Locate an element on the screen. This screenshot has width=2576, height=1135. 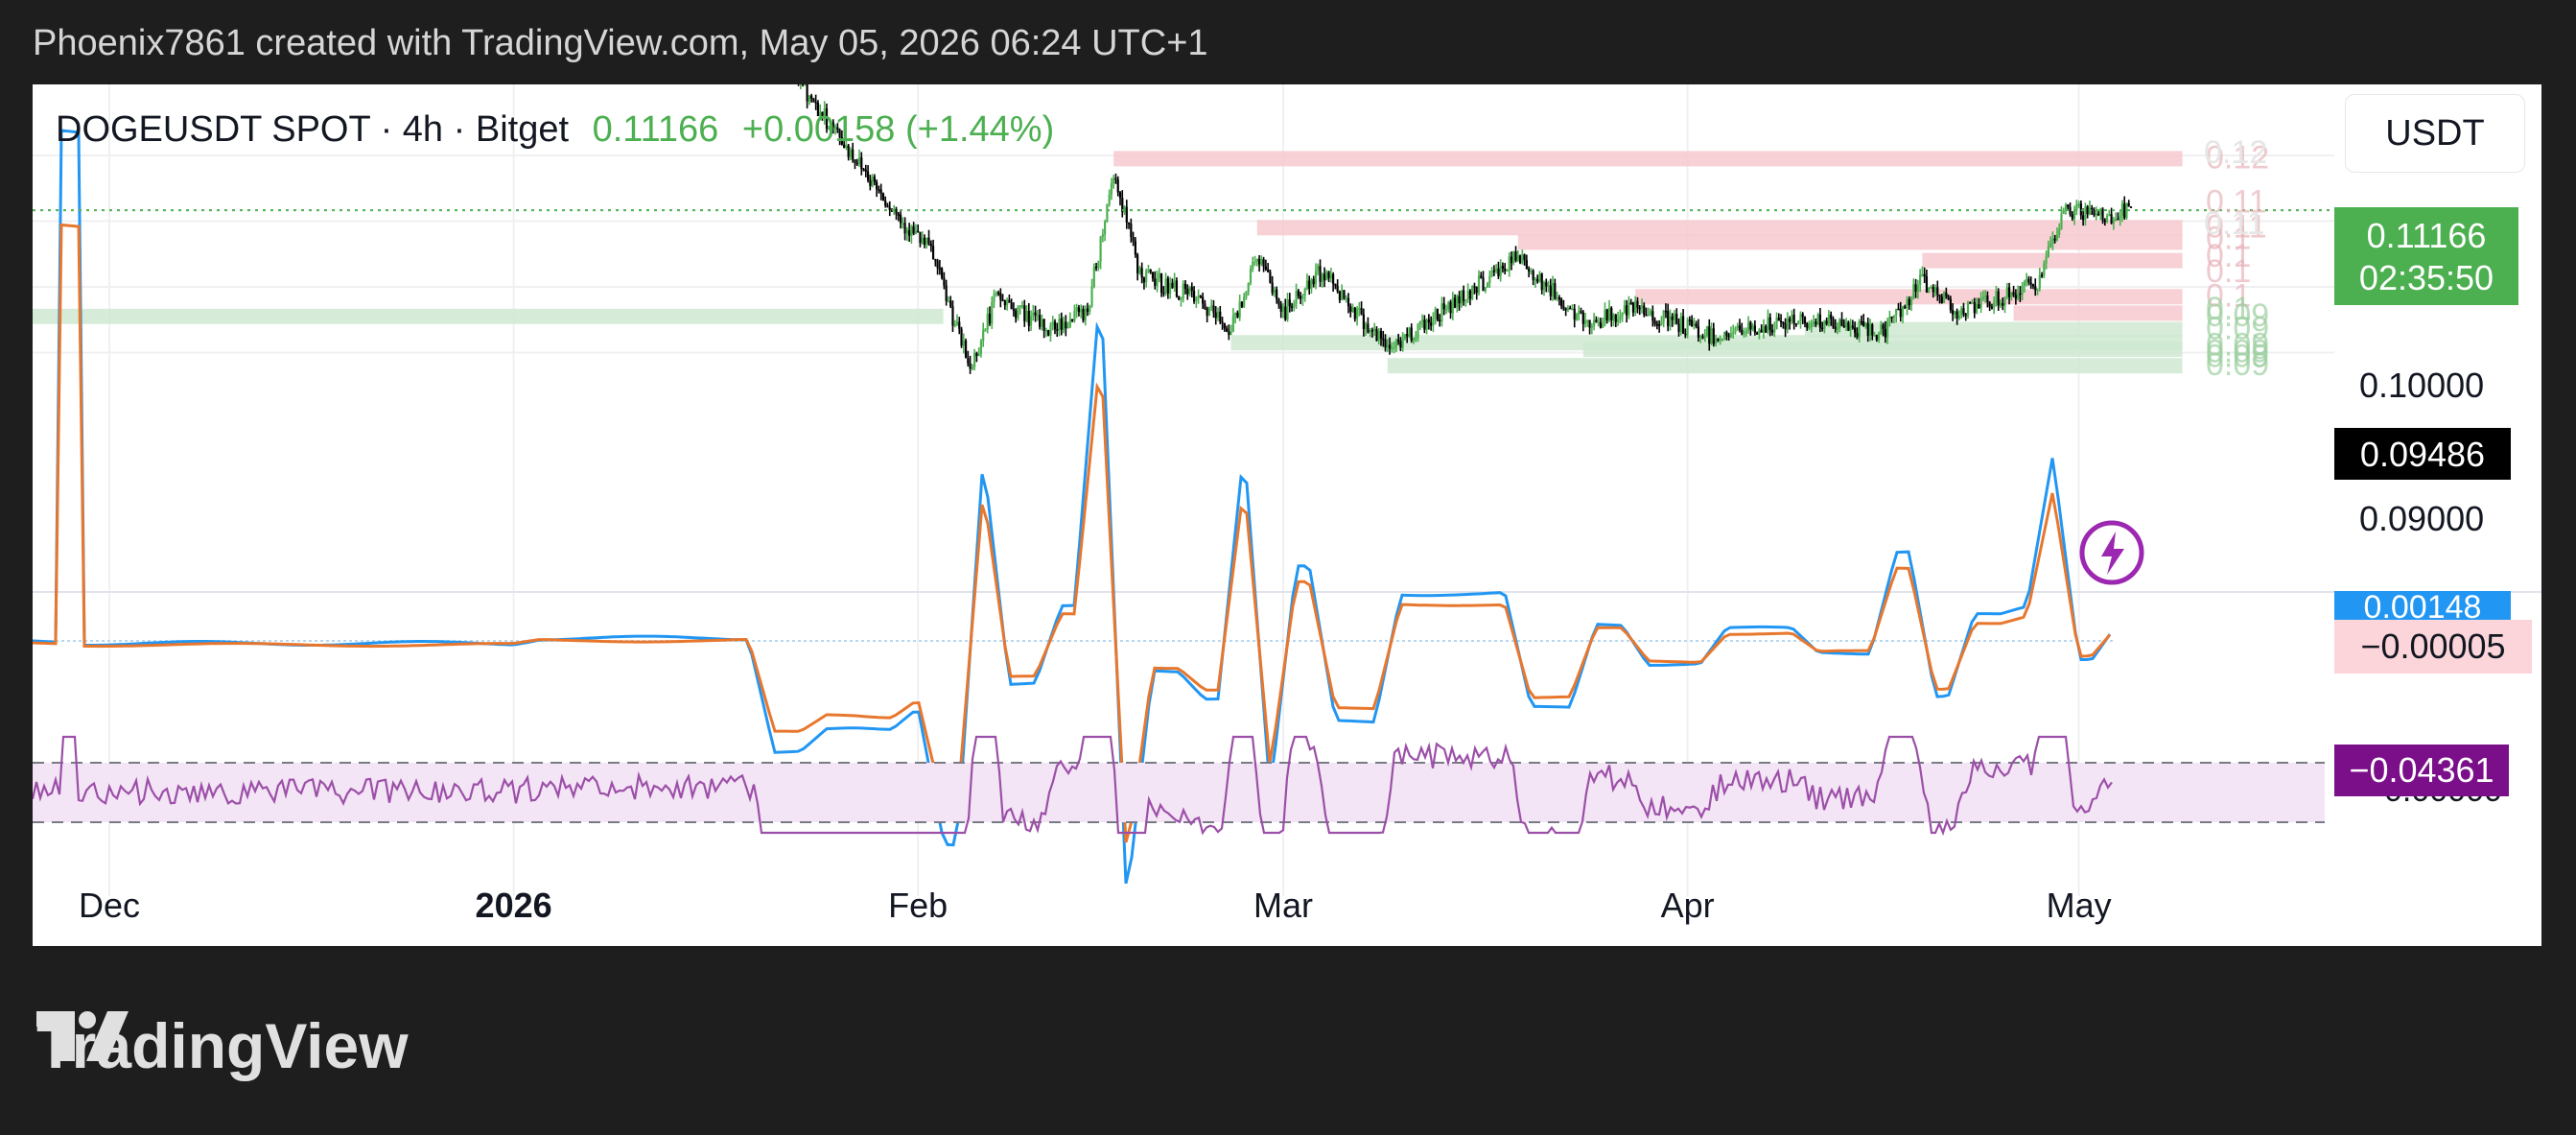
currency-button: USDT is located at coordinates (2435, 133).